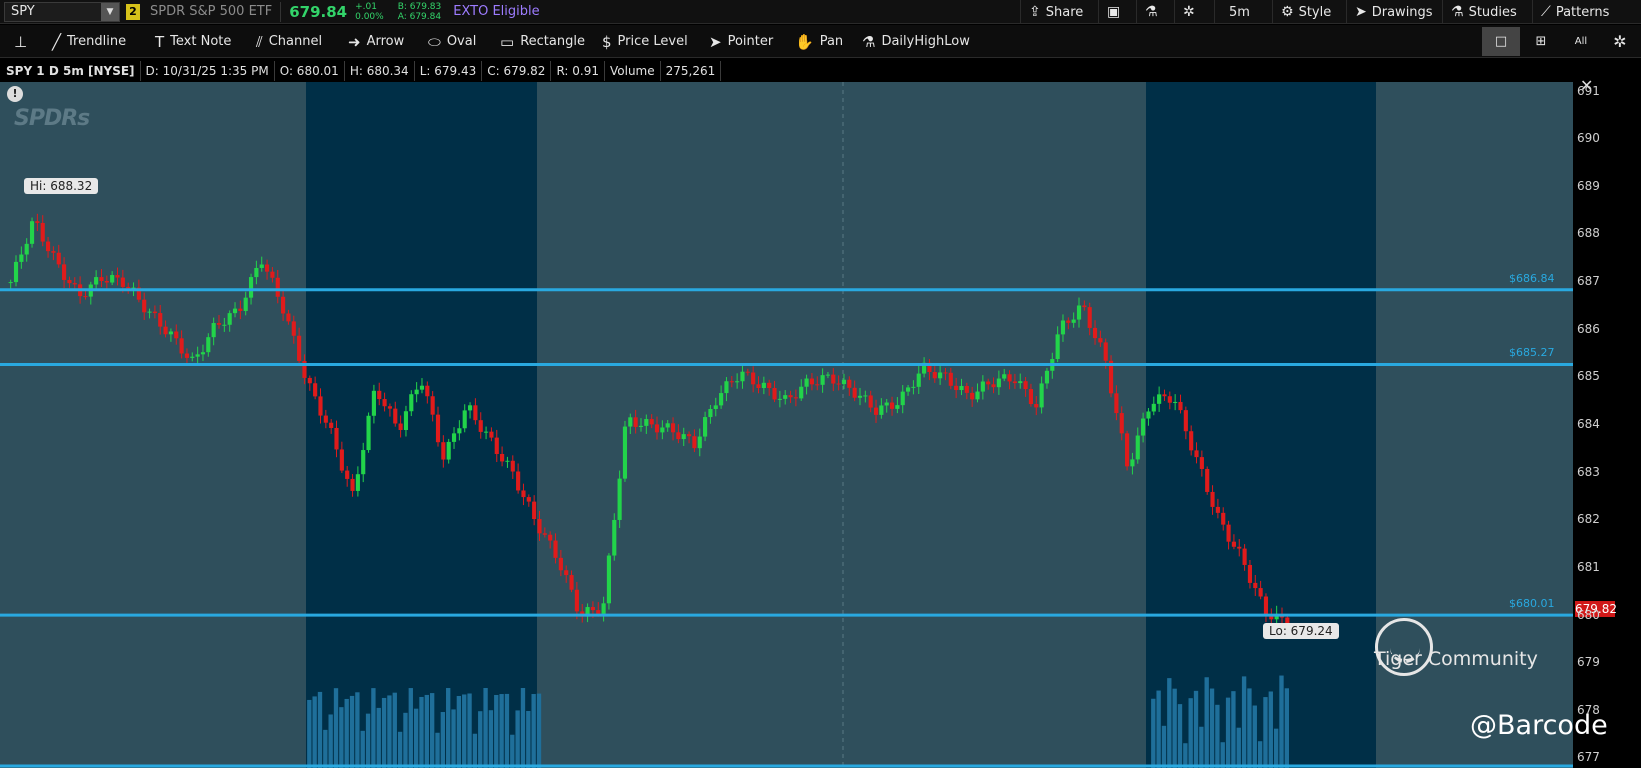  I want to click on net-change: +.01 0.00%, so click(369, 12).